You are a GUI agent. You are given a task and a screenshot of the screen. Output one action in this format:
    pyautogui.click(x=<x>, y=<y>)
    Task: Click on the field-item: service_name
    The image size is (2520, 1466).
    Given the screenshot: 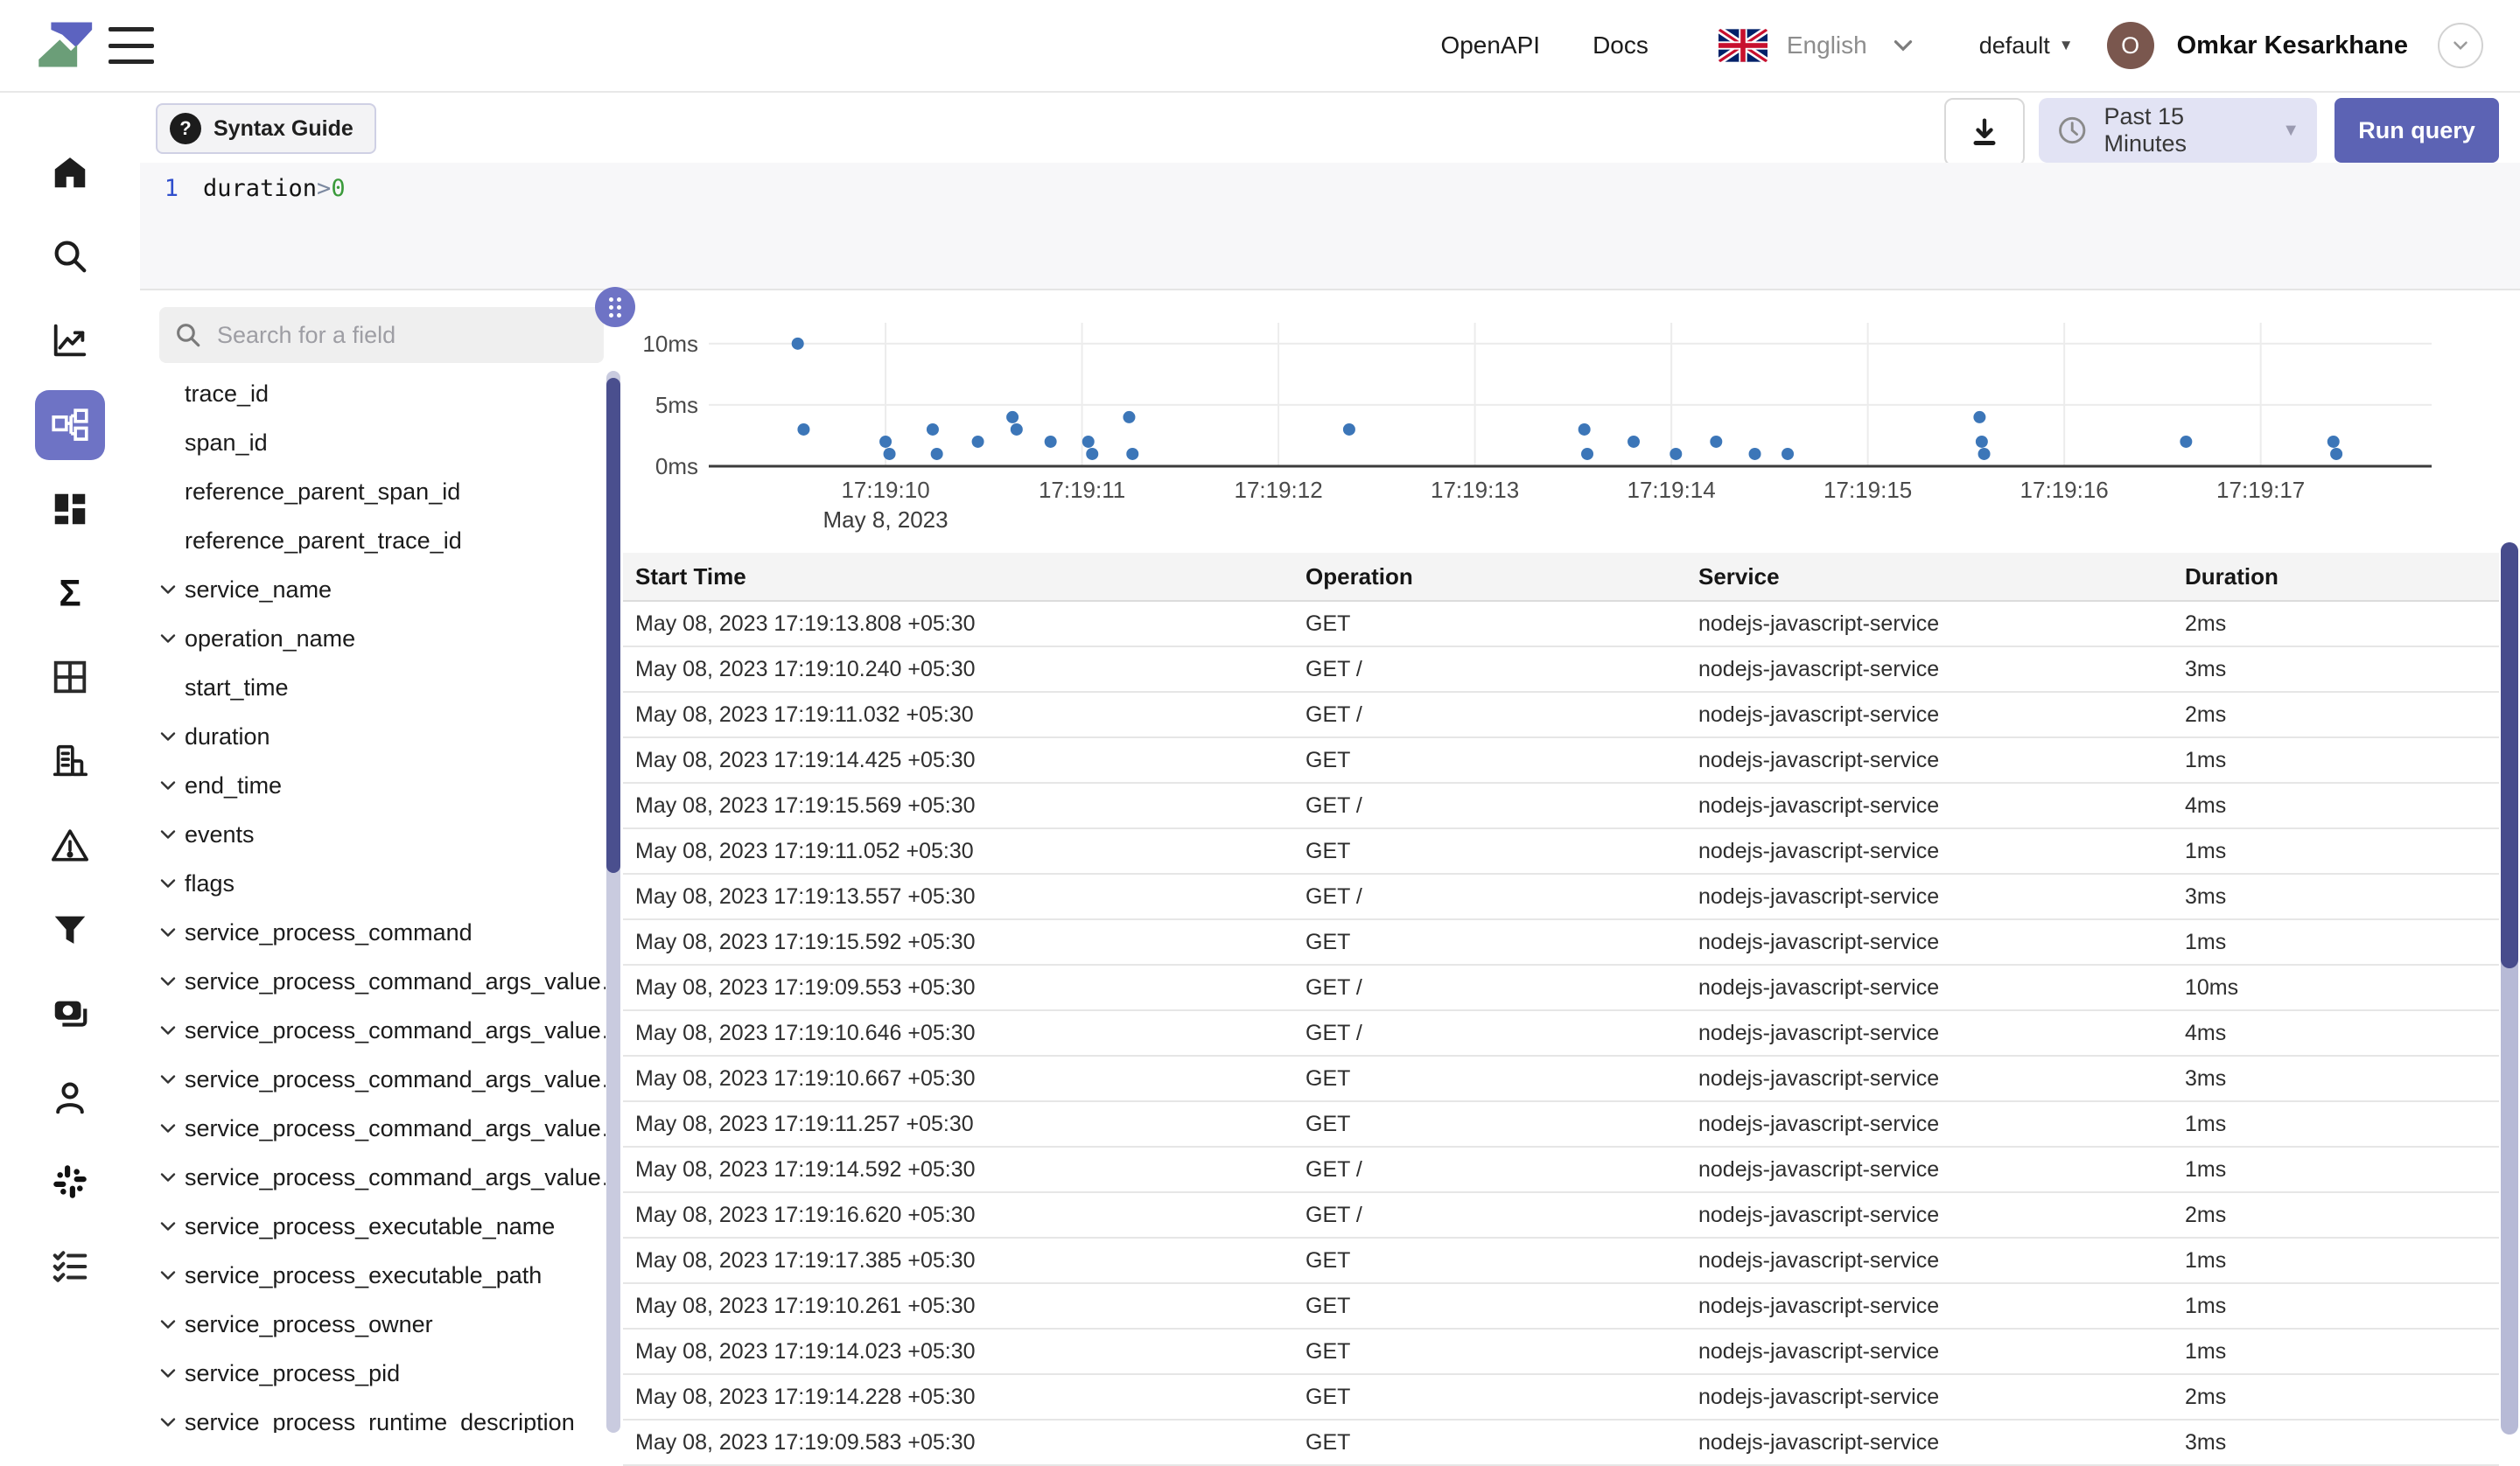 What is the action you would take?
    pyautogui.click(x=382, y=589)
    